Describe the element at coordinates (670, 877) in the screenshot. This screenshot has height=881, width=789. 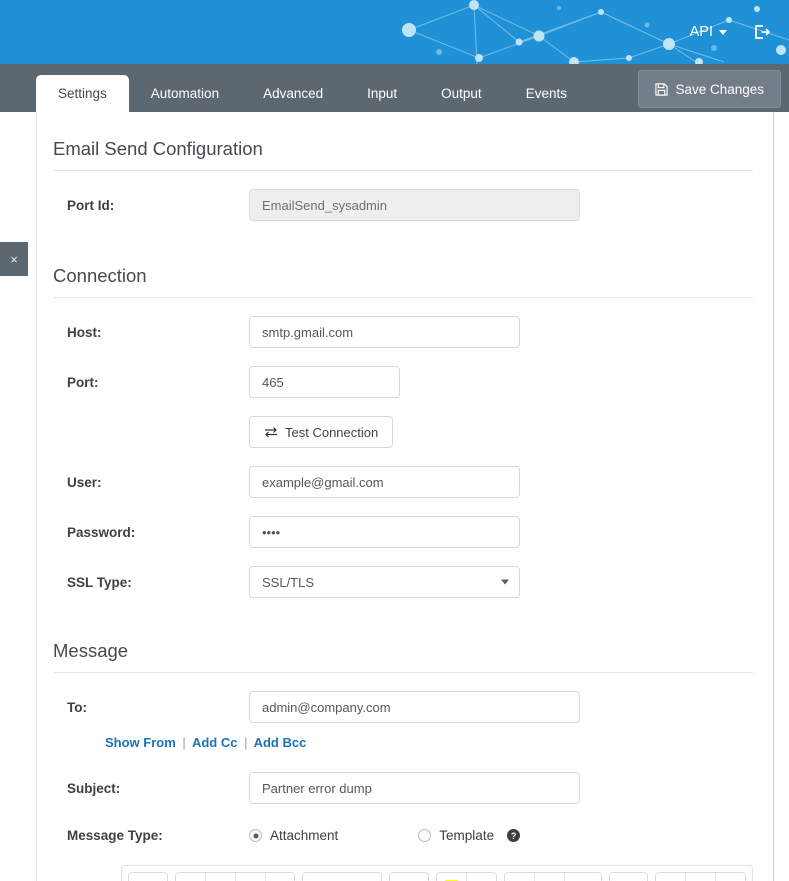
I see `link-icon` at that location.